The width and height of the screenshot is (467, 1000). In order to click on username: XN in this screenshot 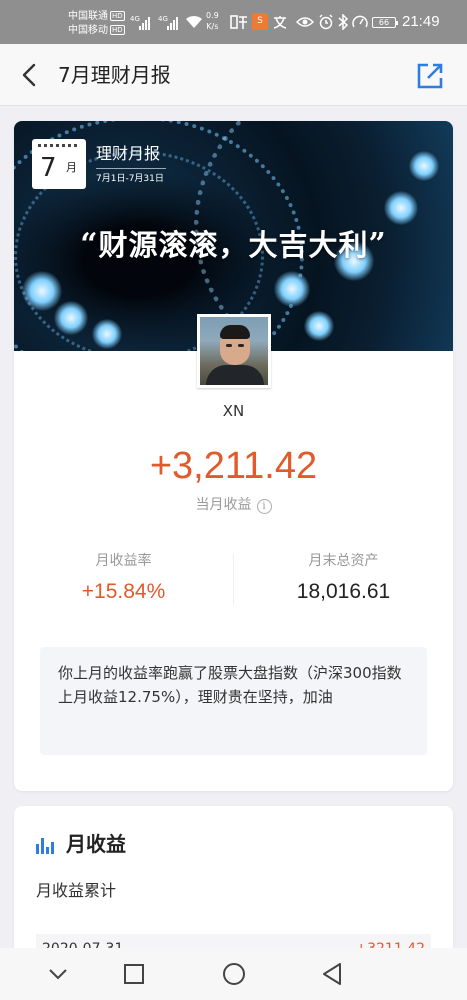, I will do `click(233, 411)`.